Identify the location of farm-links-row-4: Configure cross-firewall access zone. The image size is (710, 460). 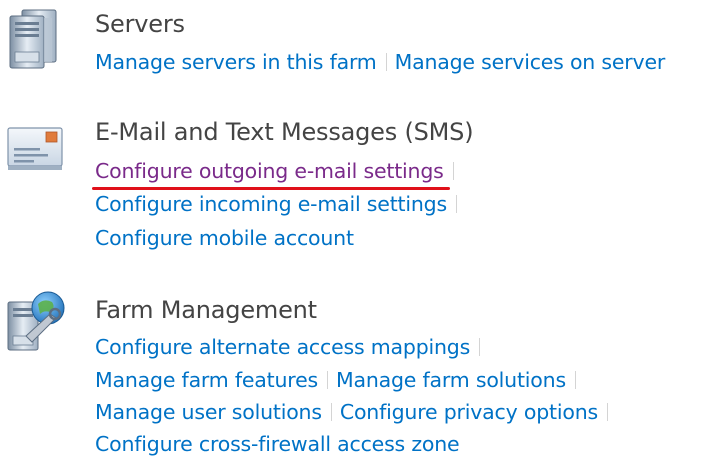
(277, 444).